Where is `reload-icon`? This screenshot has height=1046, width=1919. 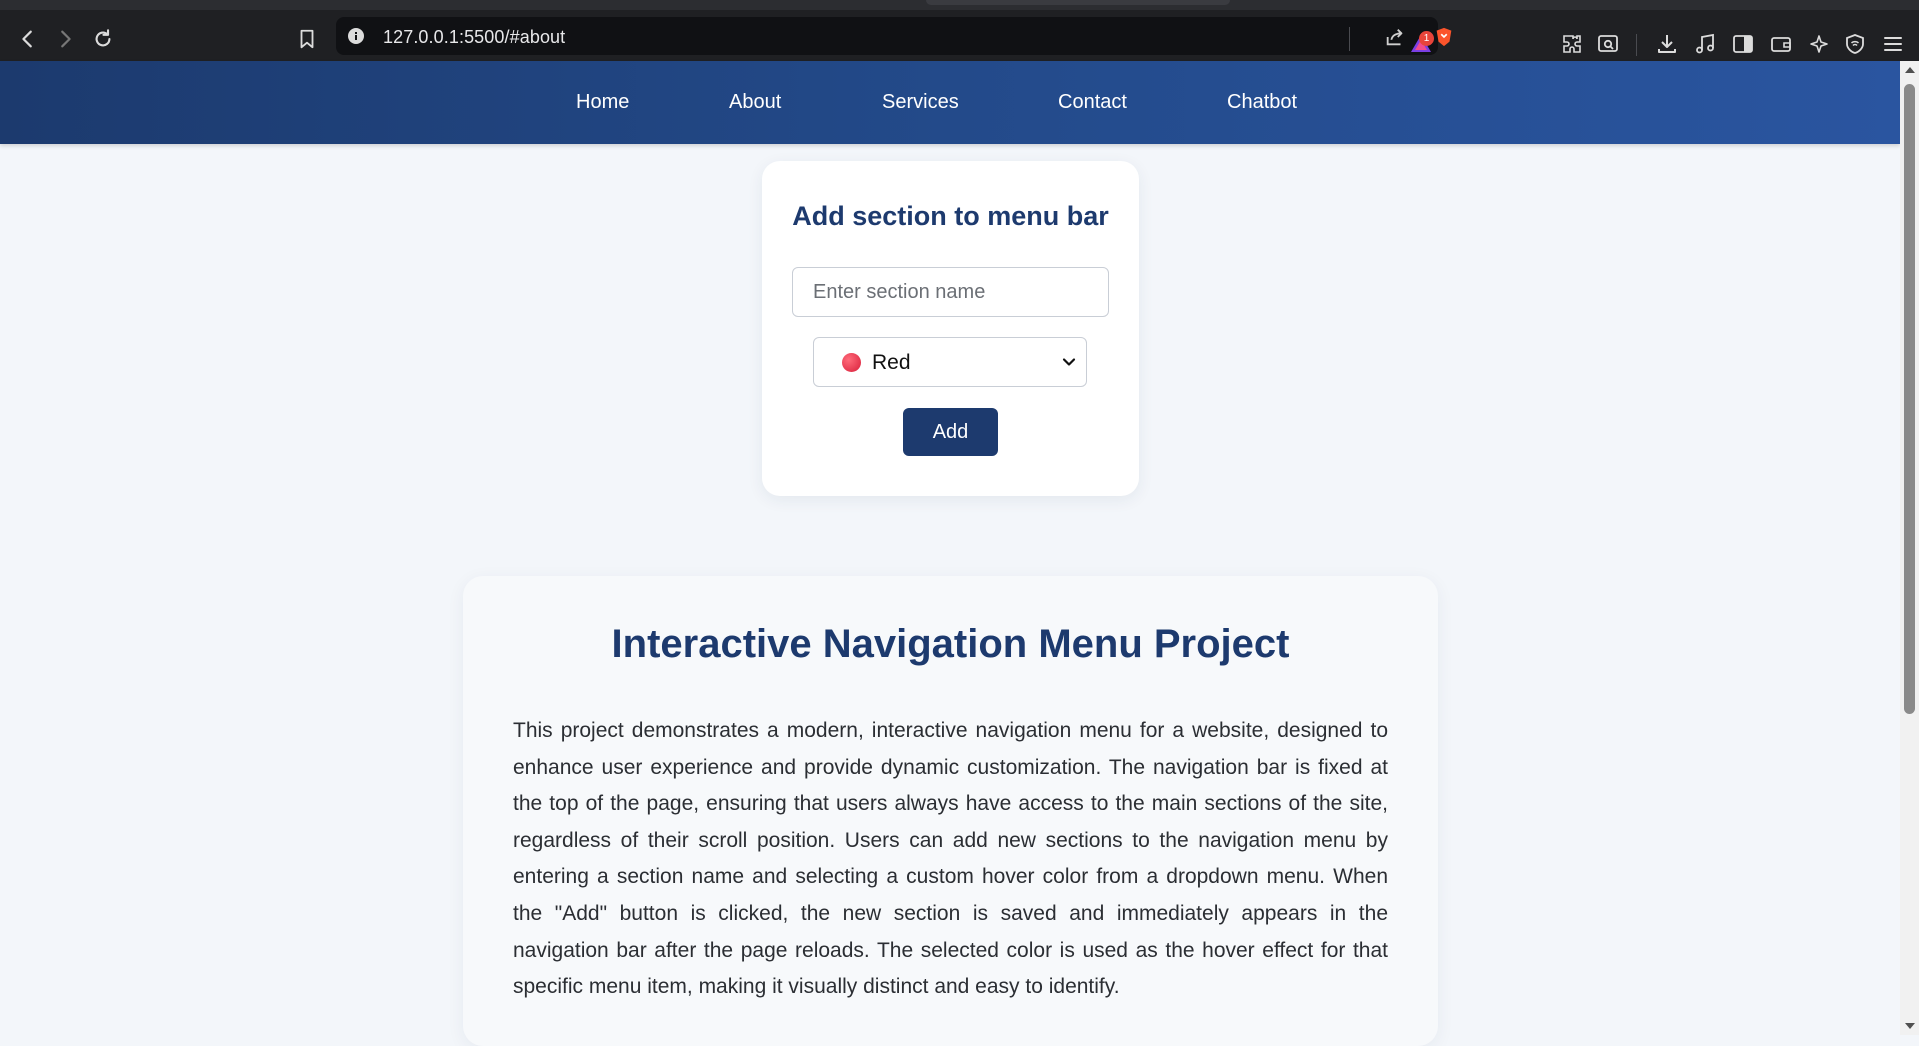
reload-icon is located at coordinates (103, 38).